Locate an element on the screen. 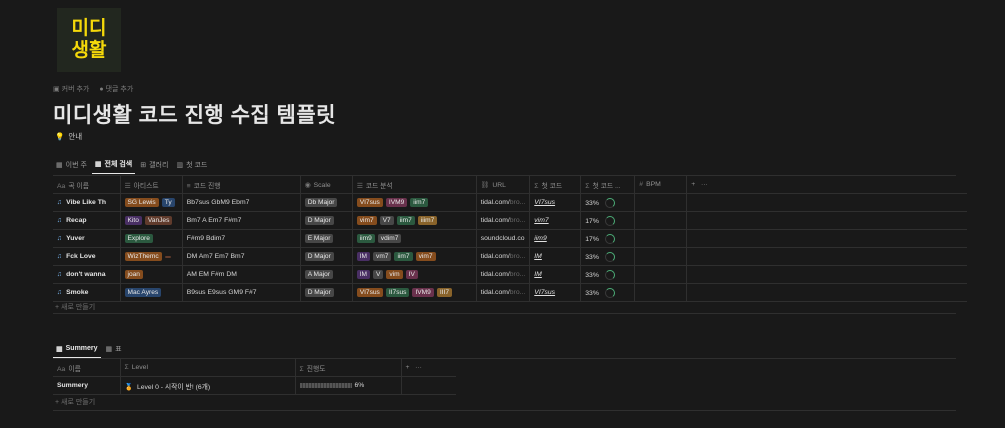 The image size is (1005, 428). col-bpm: # BPM is located at coordinates (661, 185).